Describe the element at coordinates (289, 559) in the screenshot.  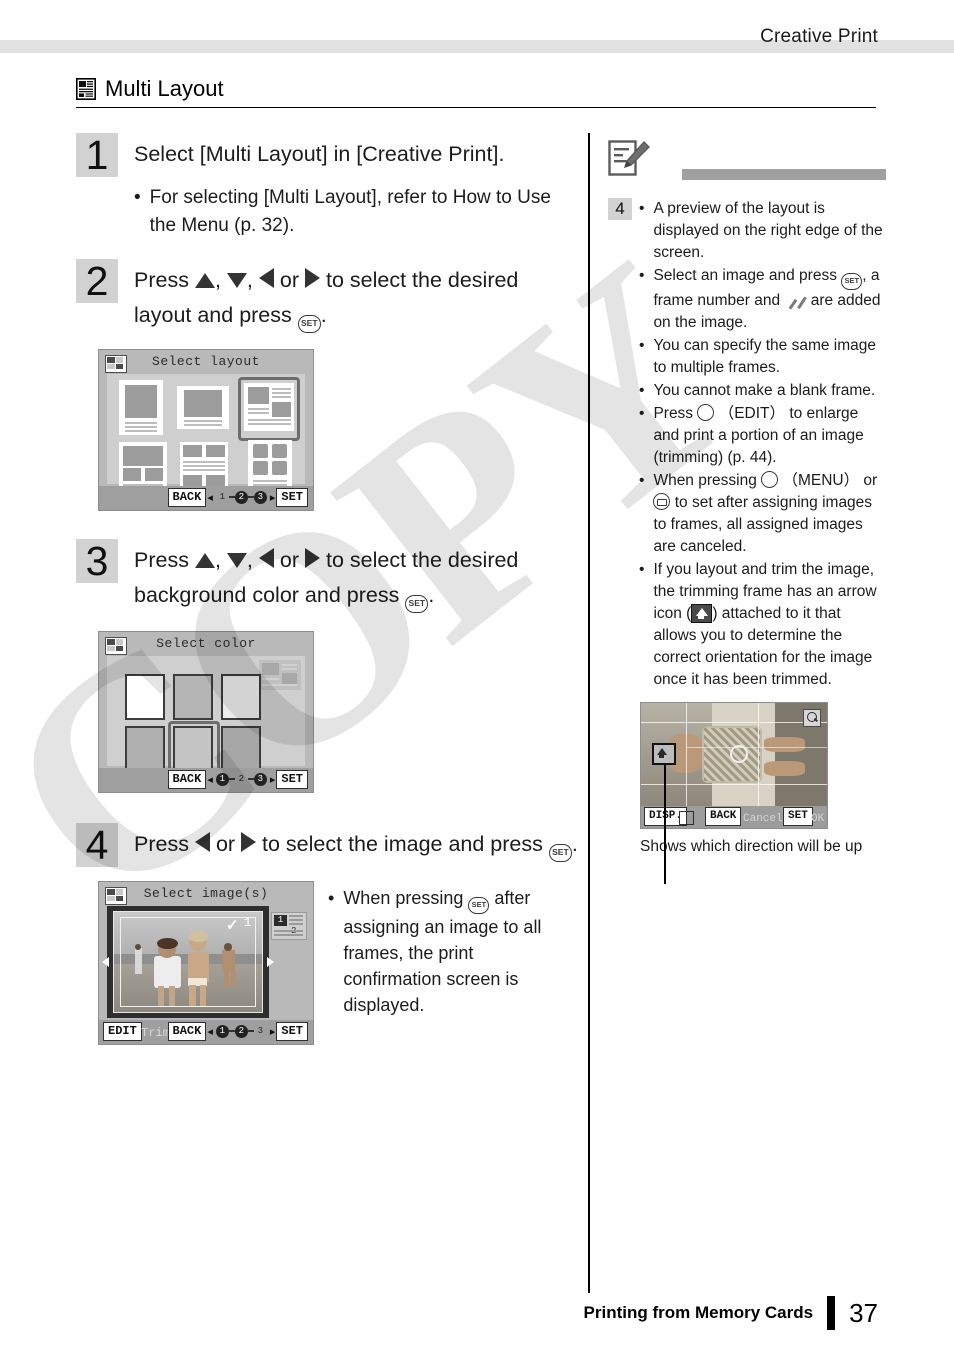
I see `or-label-3: or` at that location.